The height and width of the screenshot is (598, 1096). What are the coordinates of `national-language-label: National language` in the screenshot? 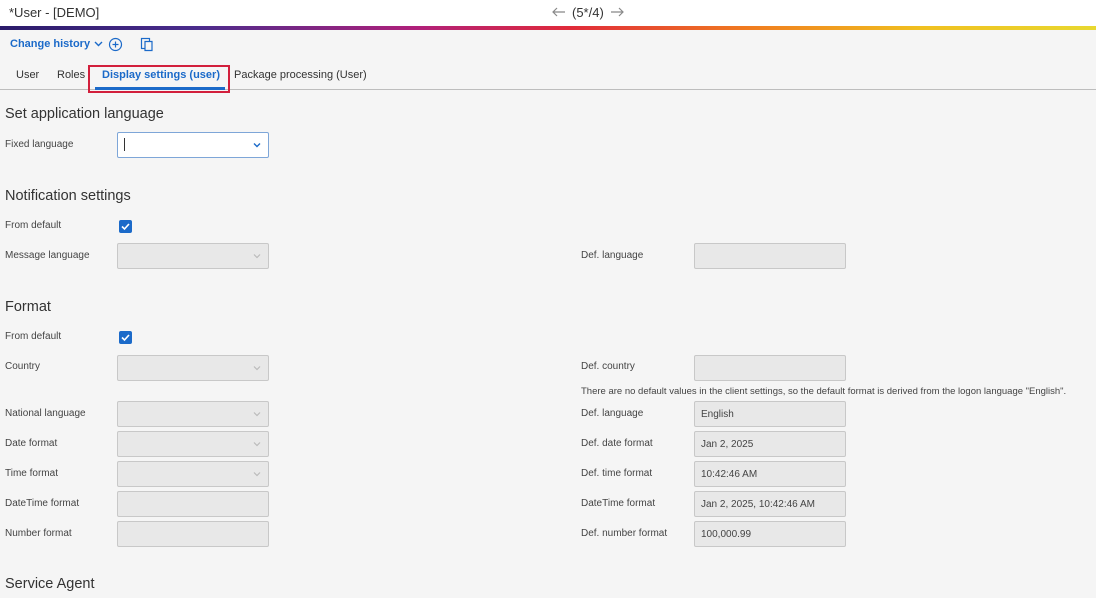 It's located at (45, 413).